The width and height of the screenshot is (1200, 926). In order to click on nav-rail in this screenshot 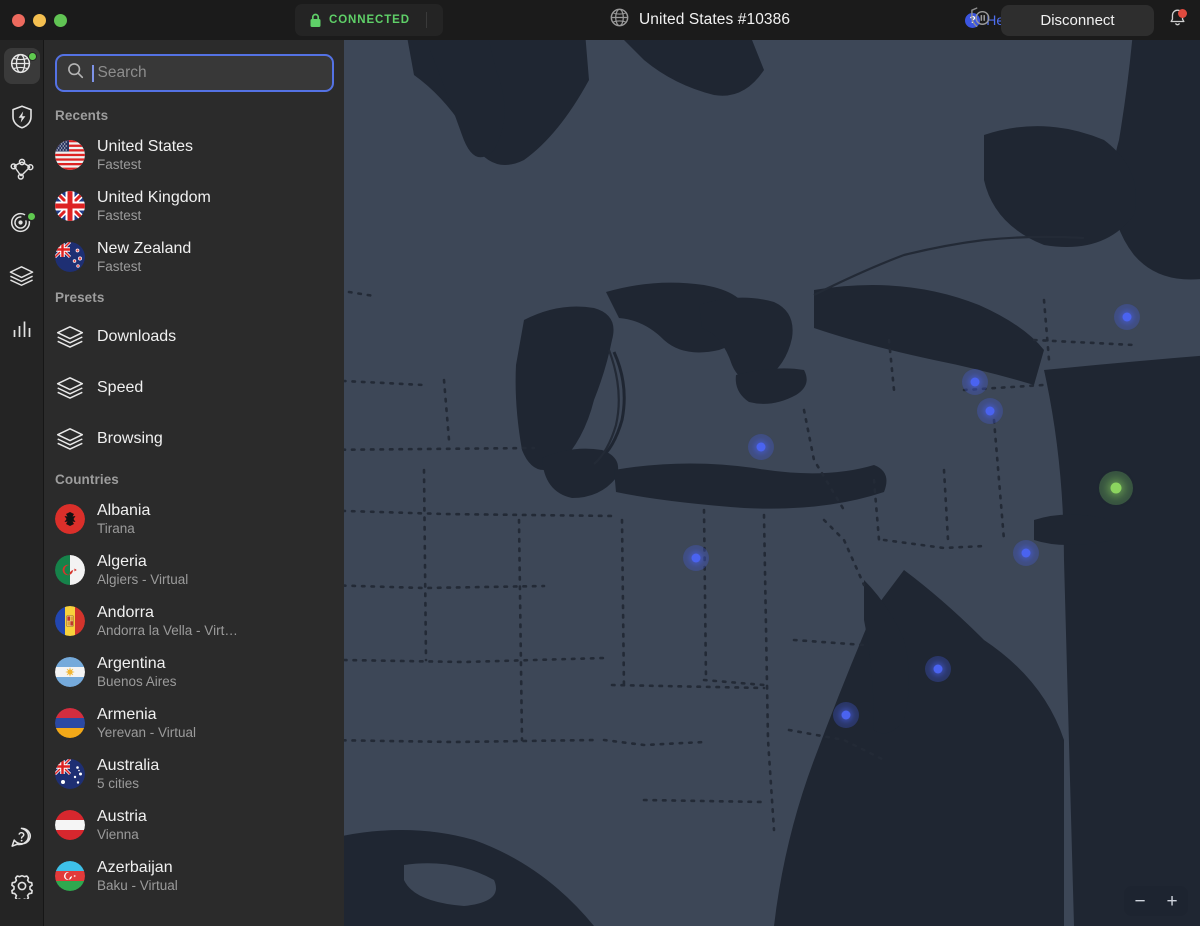, I will do `click(22, 483)`.